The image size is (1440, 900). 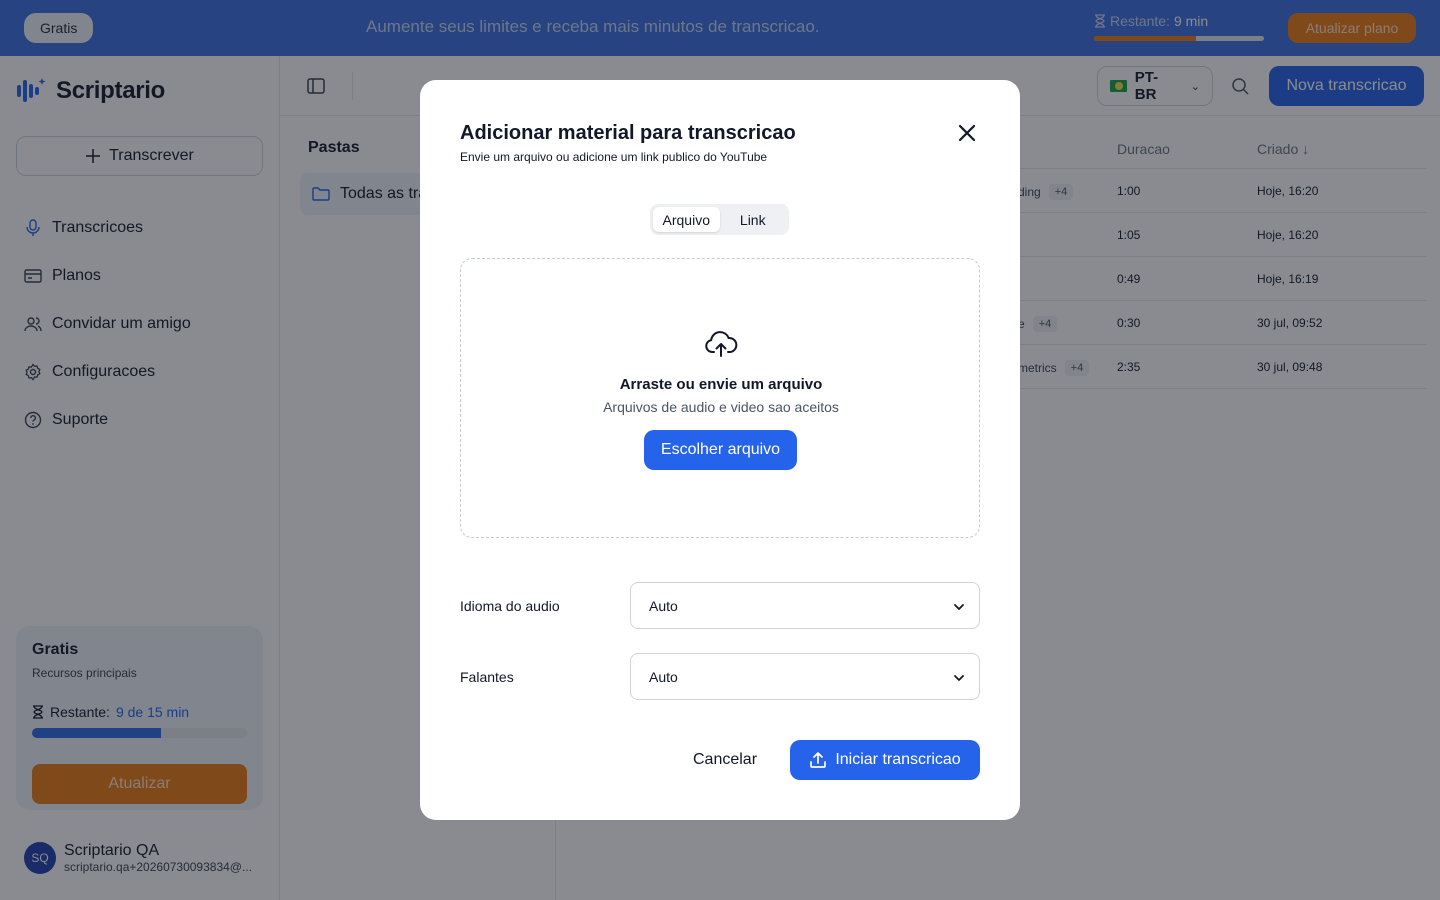 I want to click on upload-icon, so click(x=818, y=760).